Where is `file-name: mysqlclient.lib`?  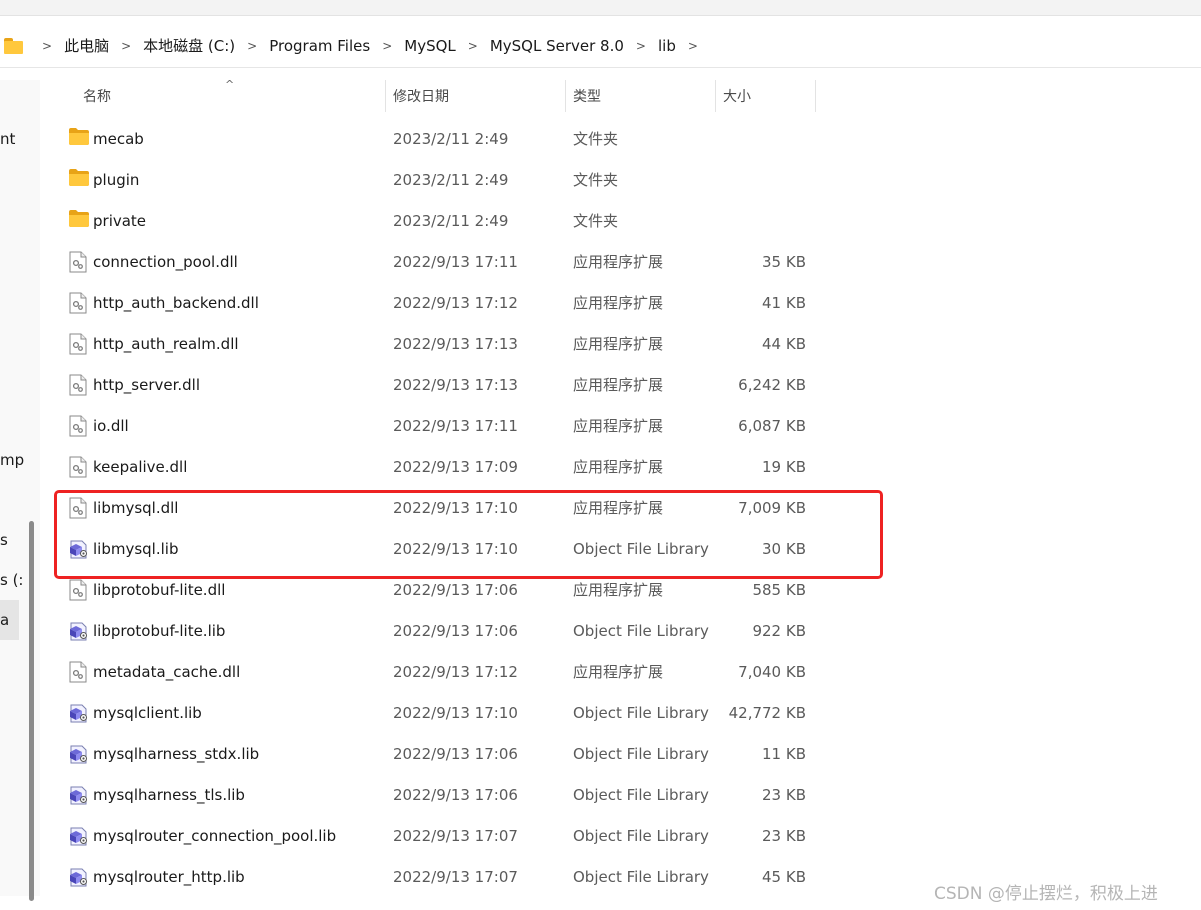
file-name: mysqlclient.lib is located at coordinates (147, 712).